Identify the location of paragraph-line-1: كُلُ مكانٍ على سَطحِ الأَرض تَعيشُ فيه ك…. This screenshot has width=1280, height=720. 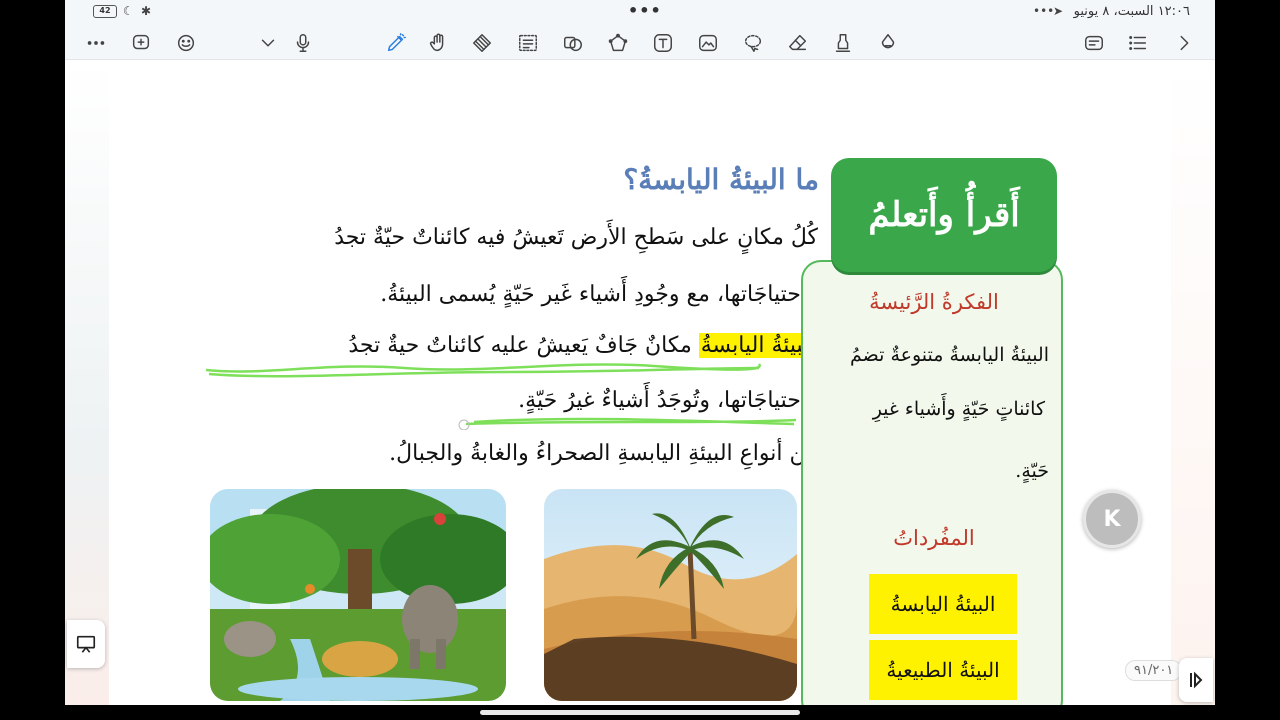
(576, 237).